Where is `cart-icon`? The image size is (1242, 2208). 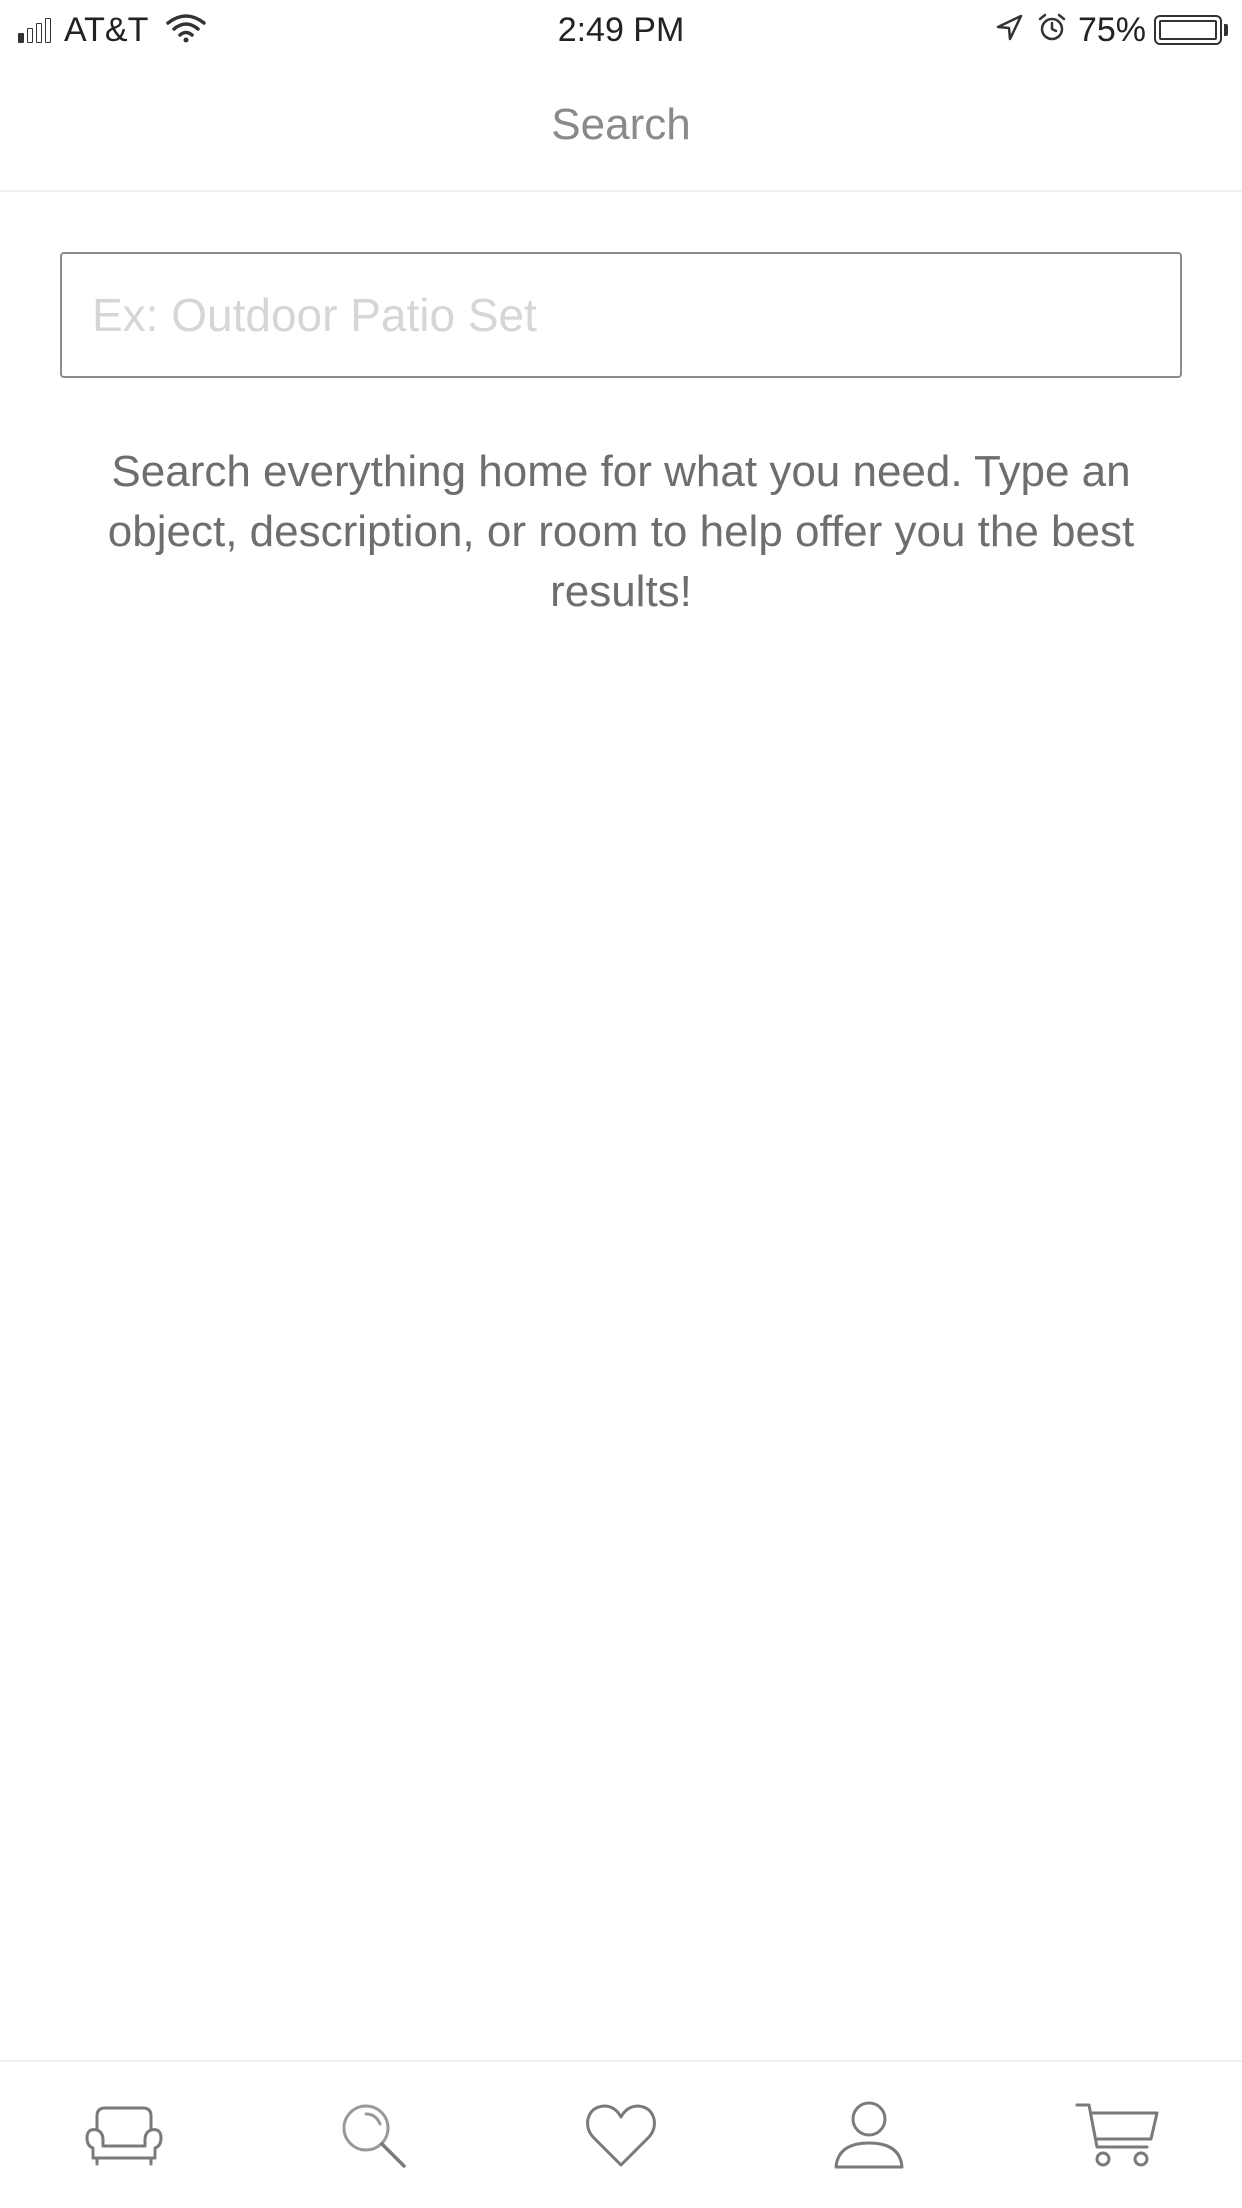
cart-icon is located at coordinates (1118, 2135).